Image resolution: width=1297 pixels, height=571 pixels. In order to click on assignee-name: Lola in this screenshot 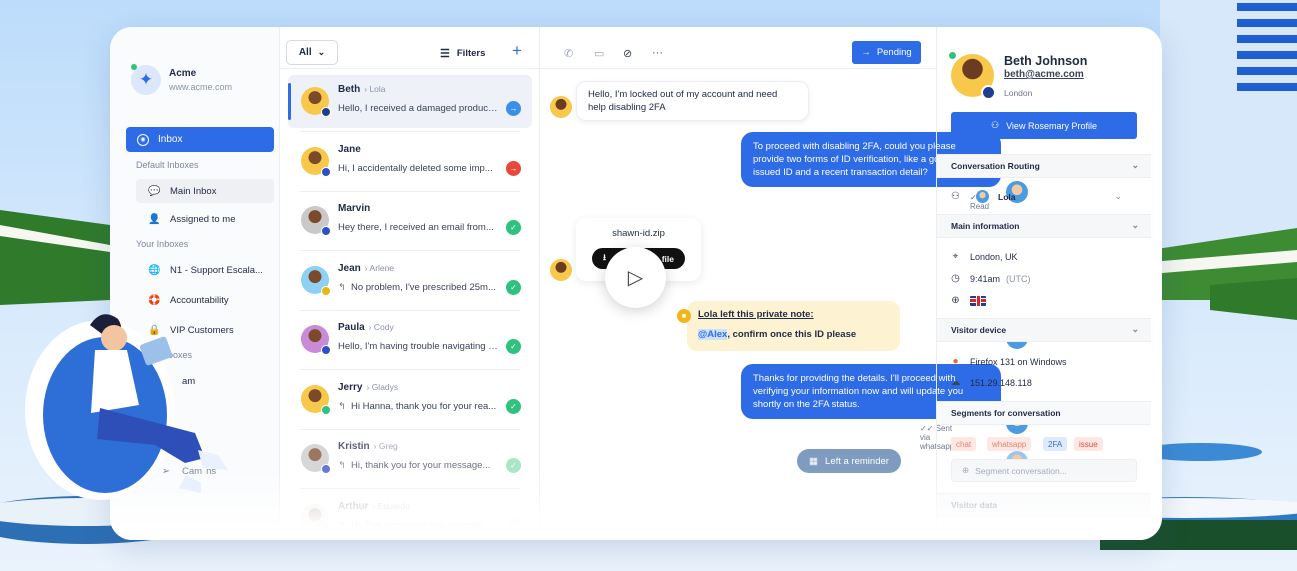, I will do `click(377, 89)`.